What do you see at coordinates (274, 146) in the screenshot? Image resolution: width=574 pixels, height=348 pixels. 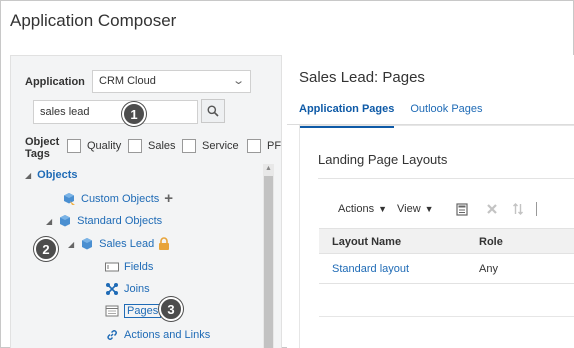 I see `tag-label: PF` at bounding box center [274, 146].